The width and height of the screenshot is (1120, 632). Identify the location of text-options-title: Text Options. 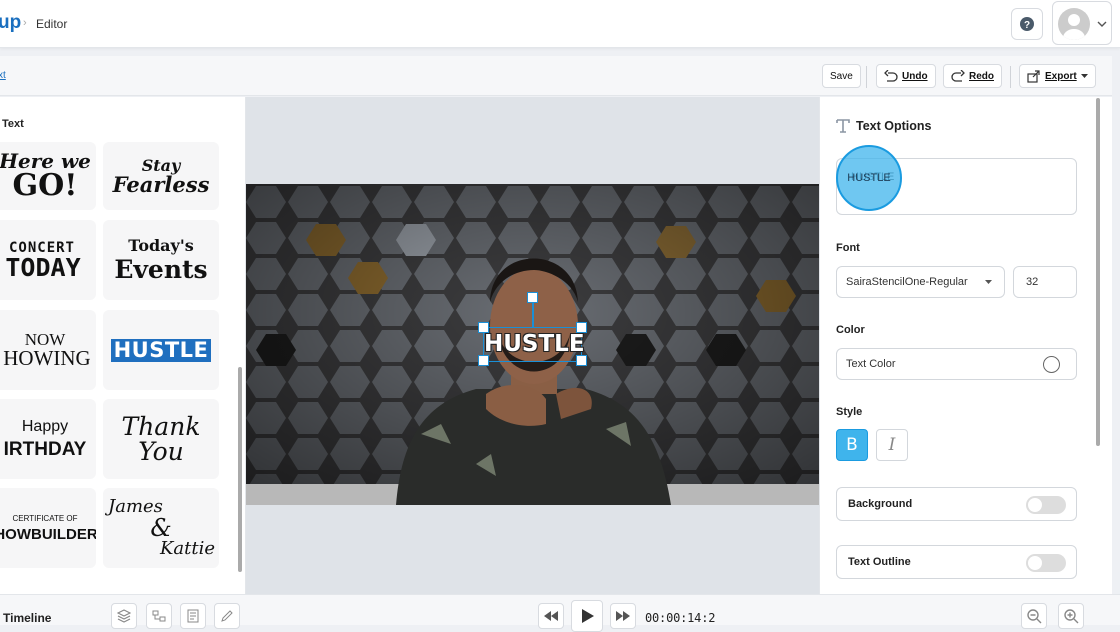
(883, 126).